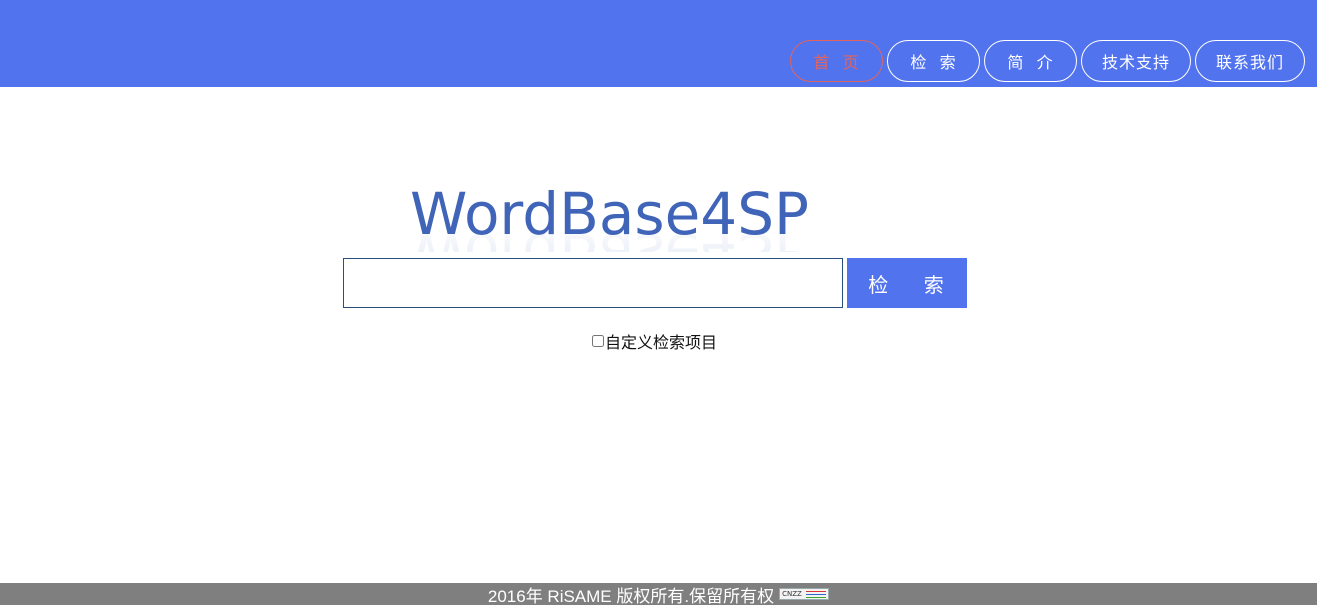  Describe the element at coordinates (631, 596) in the screenshot. I see `copyright-text: 2016年 RiSAME 版权所有.保留所有权` at that location.